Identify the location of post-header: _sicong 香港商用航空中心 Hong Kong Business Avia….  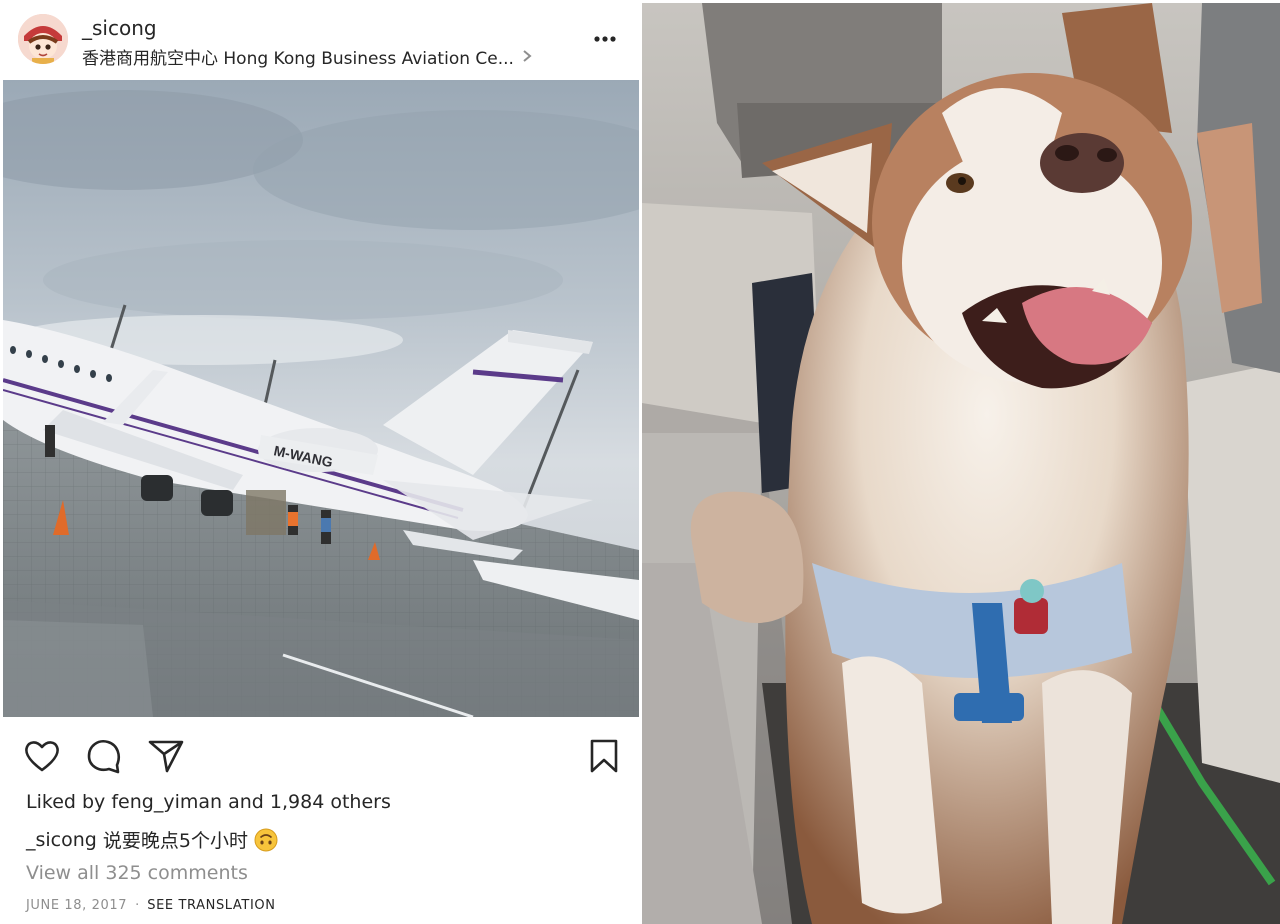
(320, 40).